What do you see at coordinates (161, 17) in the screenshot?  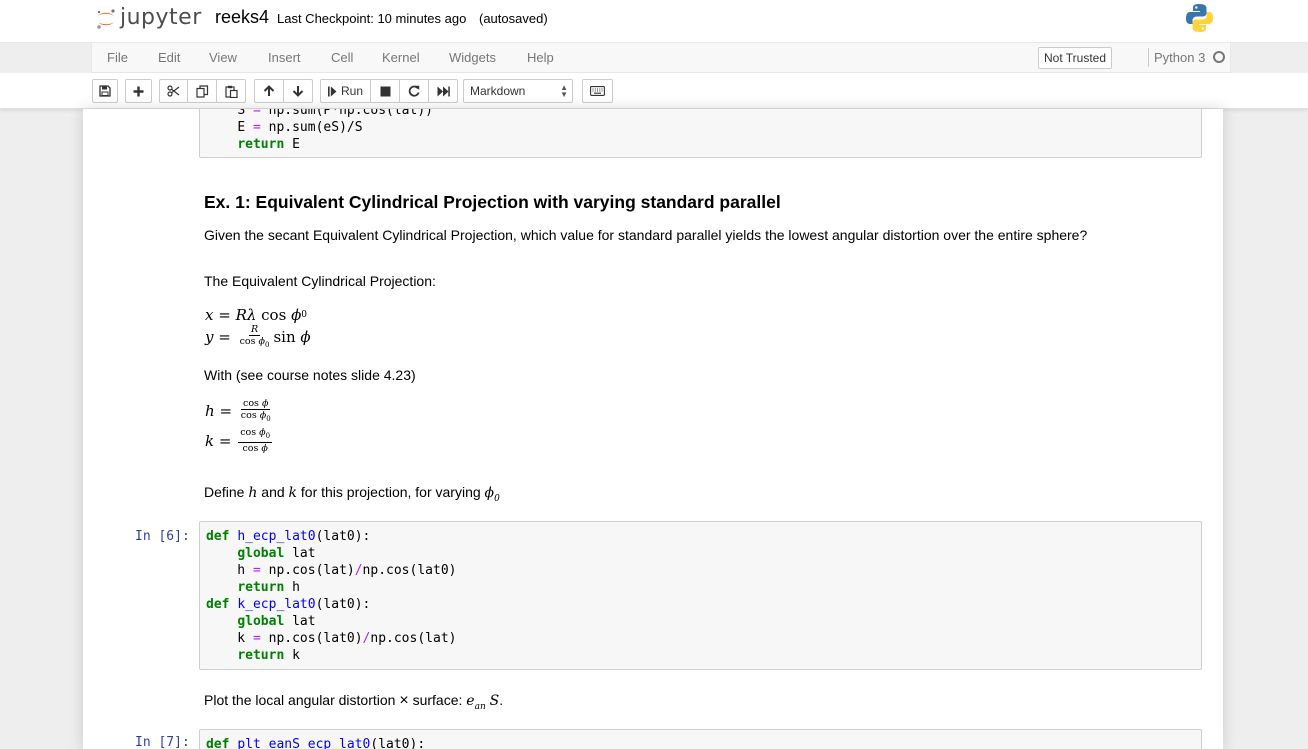 I see `jupyter-wordmark: jupyter` at bounding box center [161, 17].